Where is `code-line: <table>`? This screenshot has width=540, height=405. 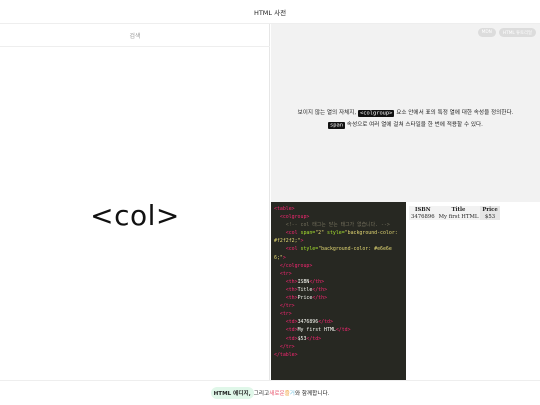 code-line: <table> is located at coordinates (284, 209).